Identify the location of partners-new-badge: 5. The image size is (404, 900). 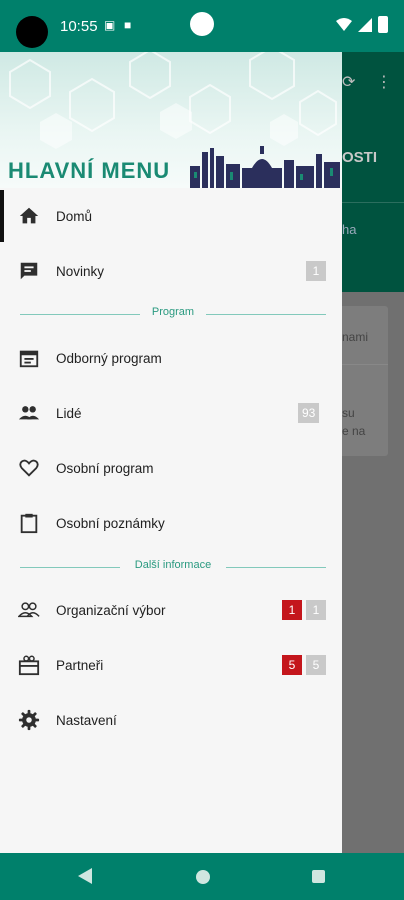
(292, 665).